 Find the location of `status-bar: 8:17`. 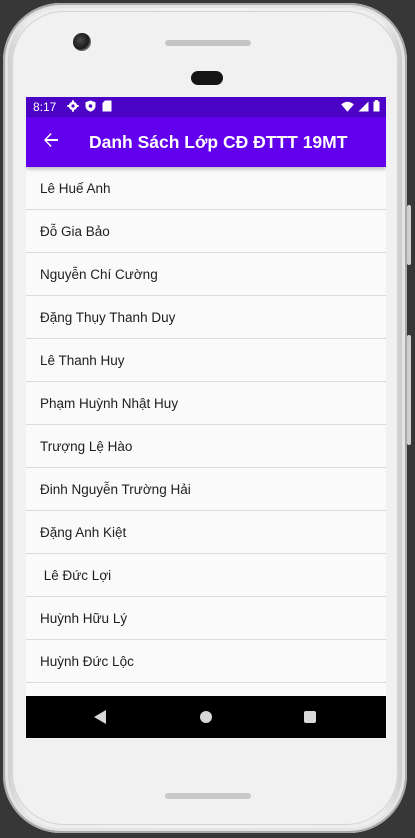

status-bar: 8:17 is located at coordinates (206, 107).